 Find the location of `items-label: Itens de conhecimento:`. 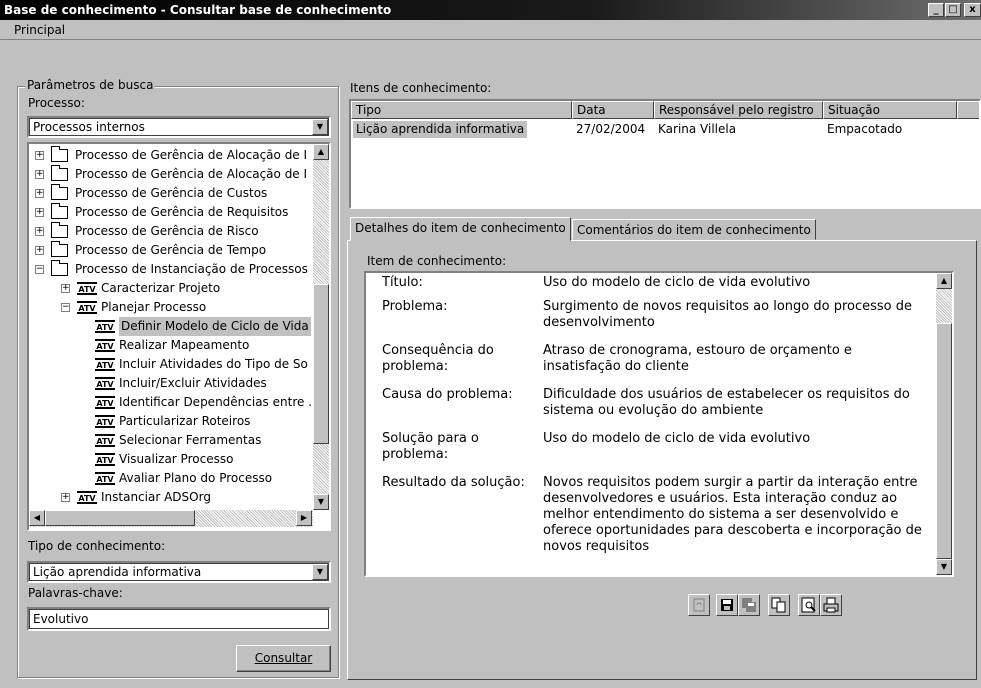

items-label: Itens de conhecimento: is located at coordinates (421, 88).